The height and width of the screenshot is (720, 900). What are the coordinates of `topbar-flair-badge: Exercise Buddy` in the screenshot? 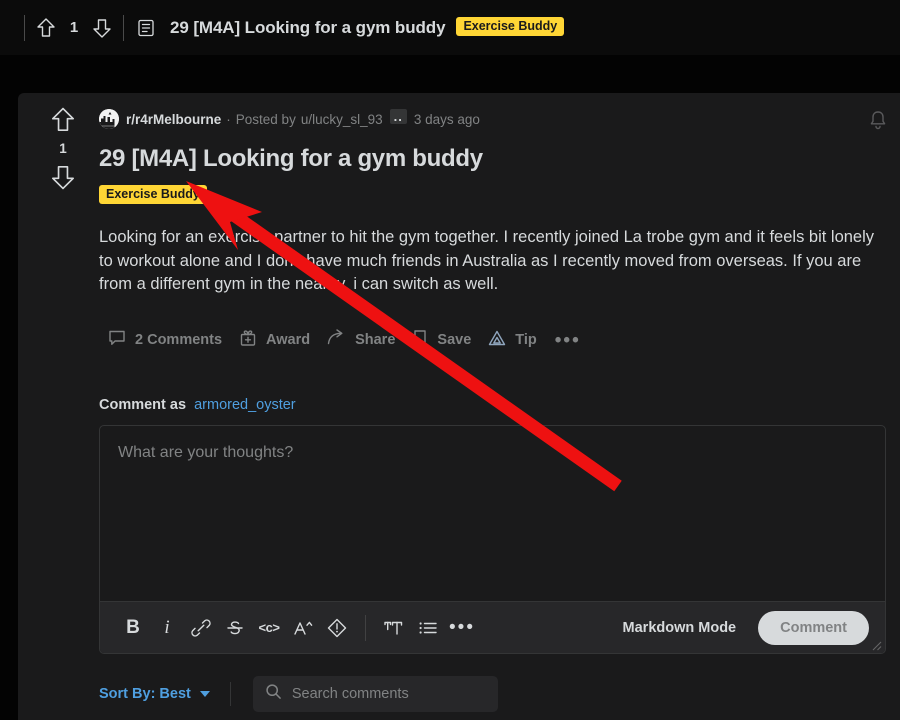 It's located at (510, 26).